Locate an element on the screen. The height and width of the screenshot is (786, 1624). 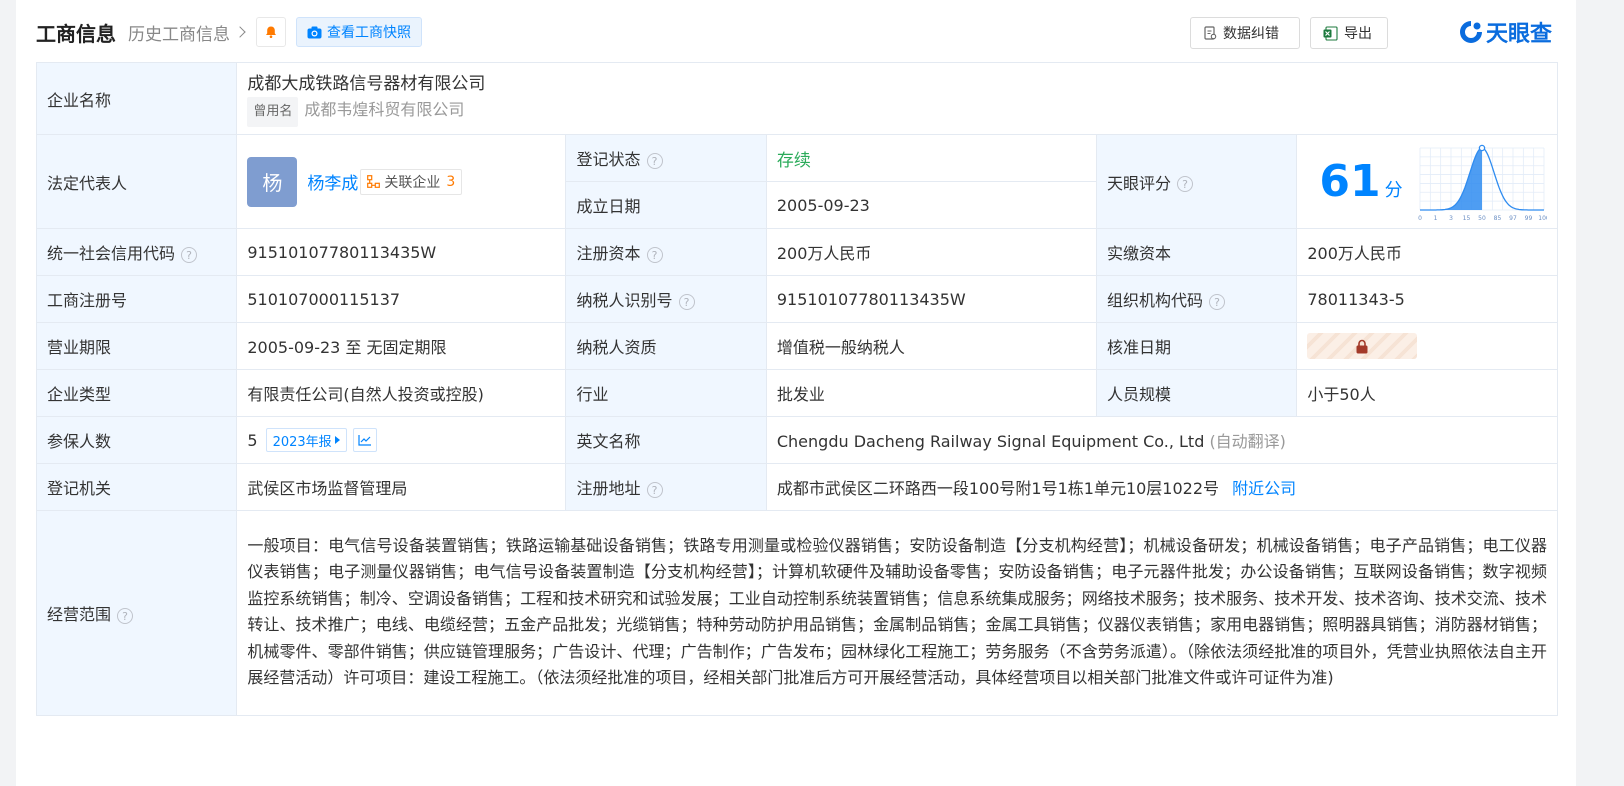
company-name: 成都大成铁路信号器材有限公司 is located at coordinates (366, 83).